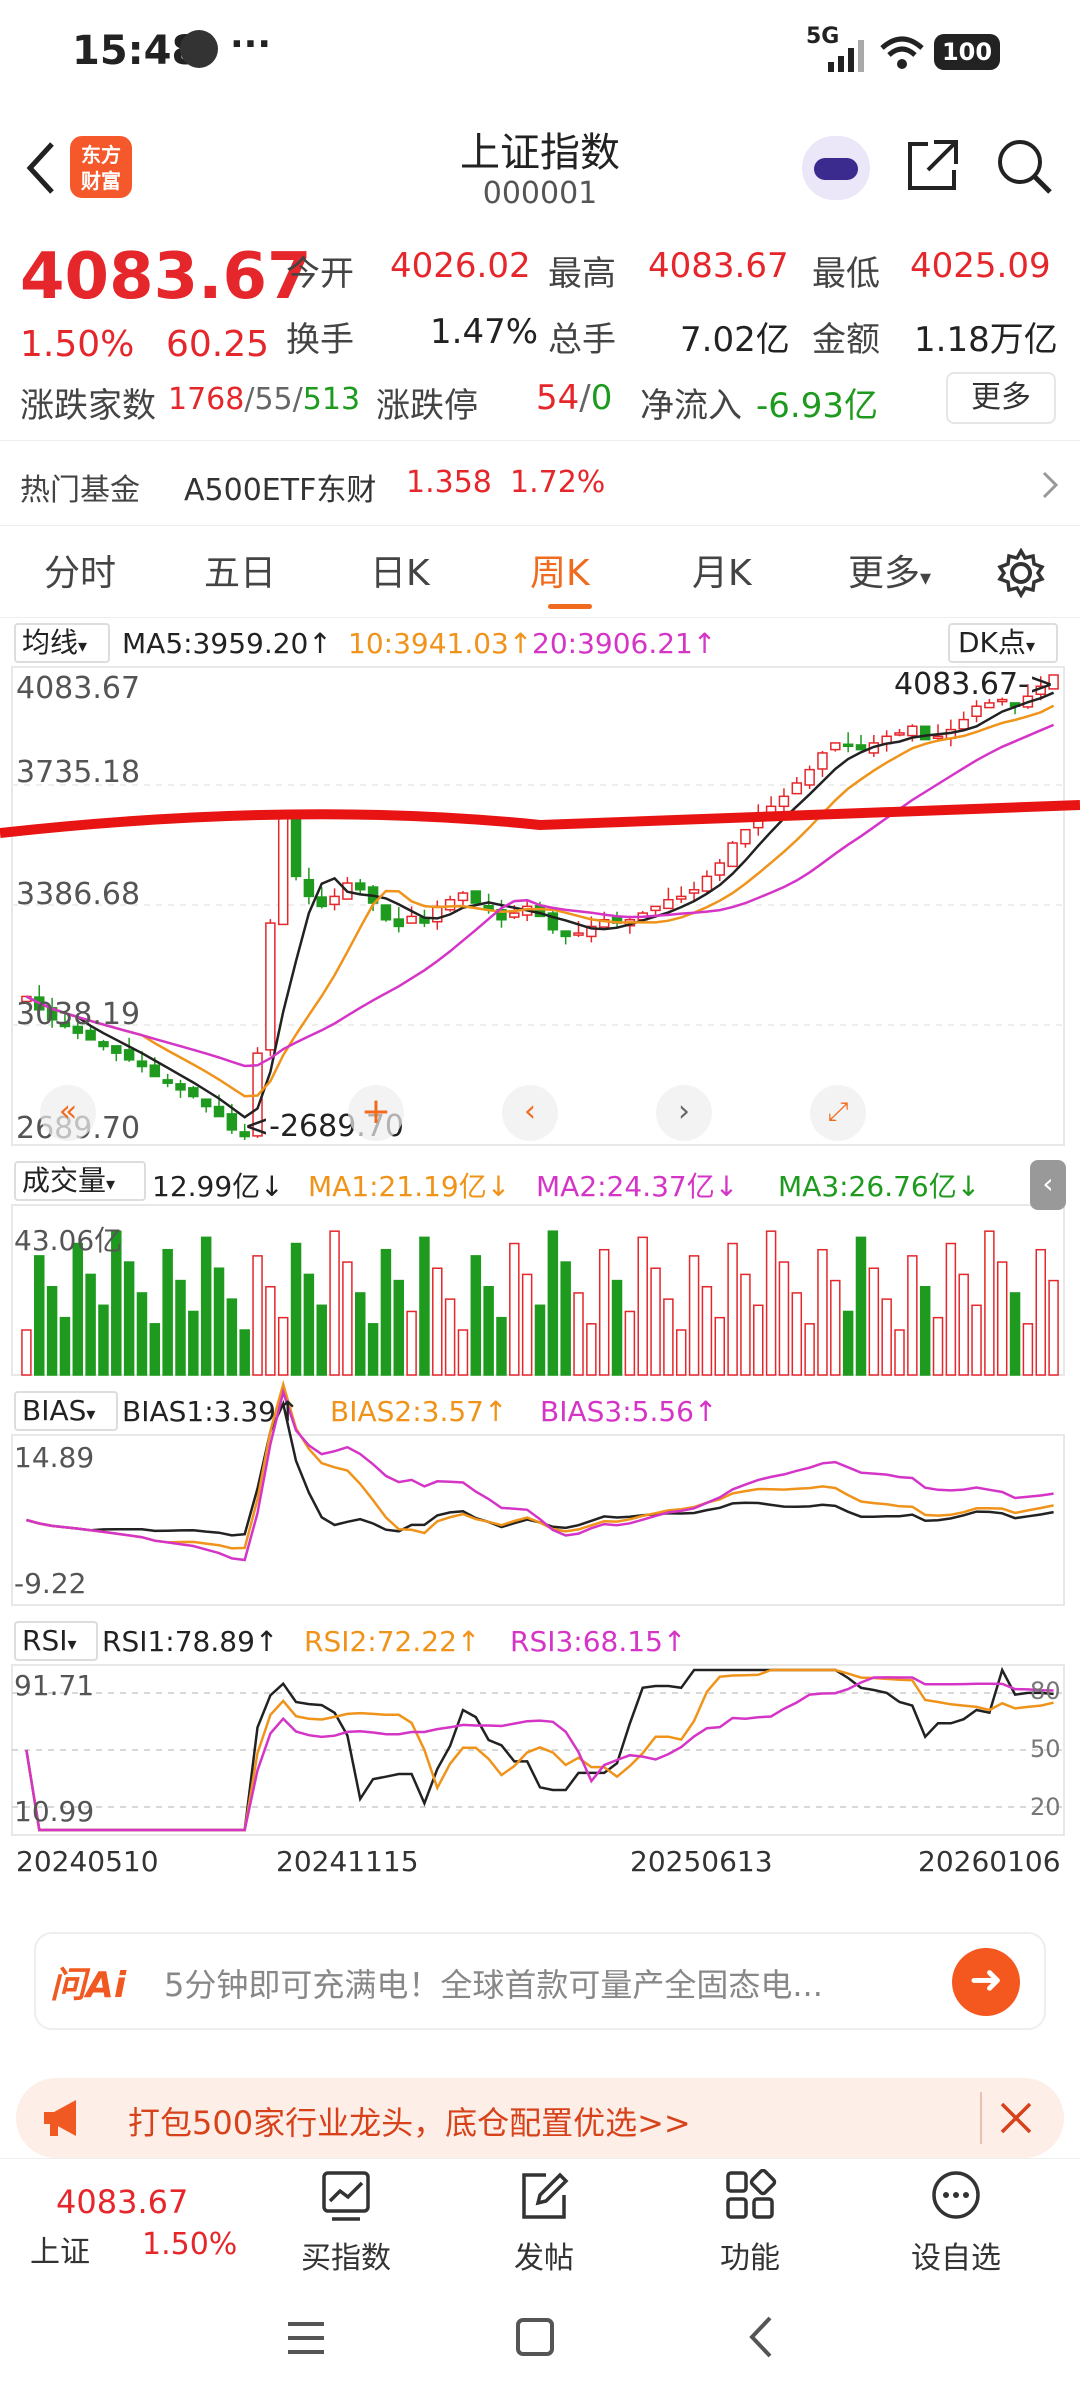 The width and height of the screenshot is (1080, 2400). What do you see at coordinates (540, 1981) in the screenshot?
I see `ai-assistant-bar: 问Ai 5分钟即可充满电！全球首款可量产全固态电... ➜` at bounding box center [540, 1981].